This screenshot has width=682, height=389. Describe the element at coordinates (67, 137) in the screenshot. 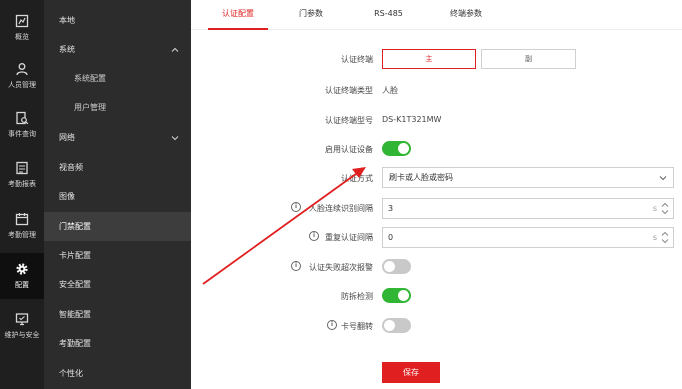

I see `submenu-item-label: 网络` at that location.